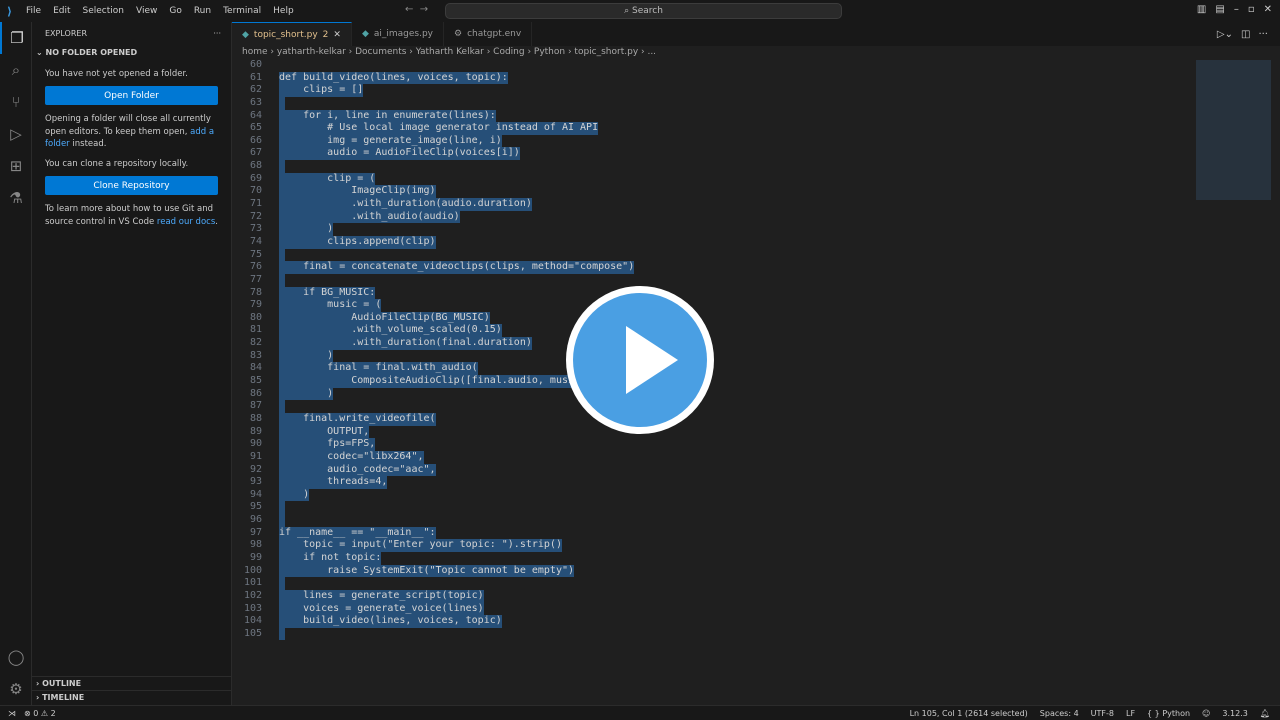 The image size is (1280, 720). Describe the element at coordinates (712, 470) in the screenshot. I see `code-line: 92 audio_codec="aac",` at that location.